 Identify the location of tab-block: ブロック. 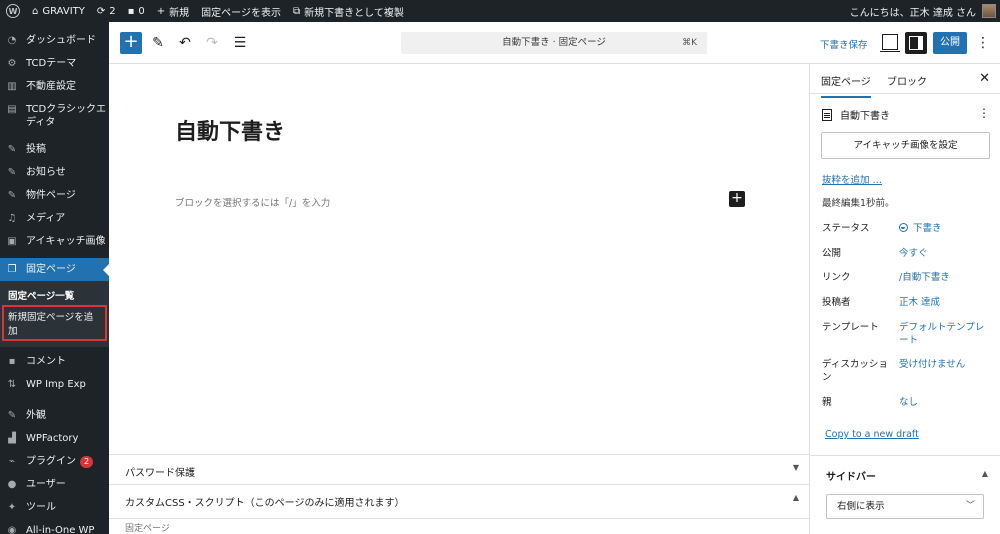
(907, 80).